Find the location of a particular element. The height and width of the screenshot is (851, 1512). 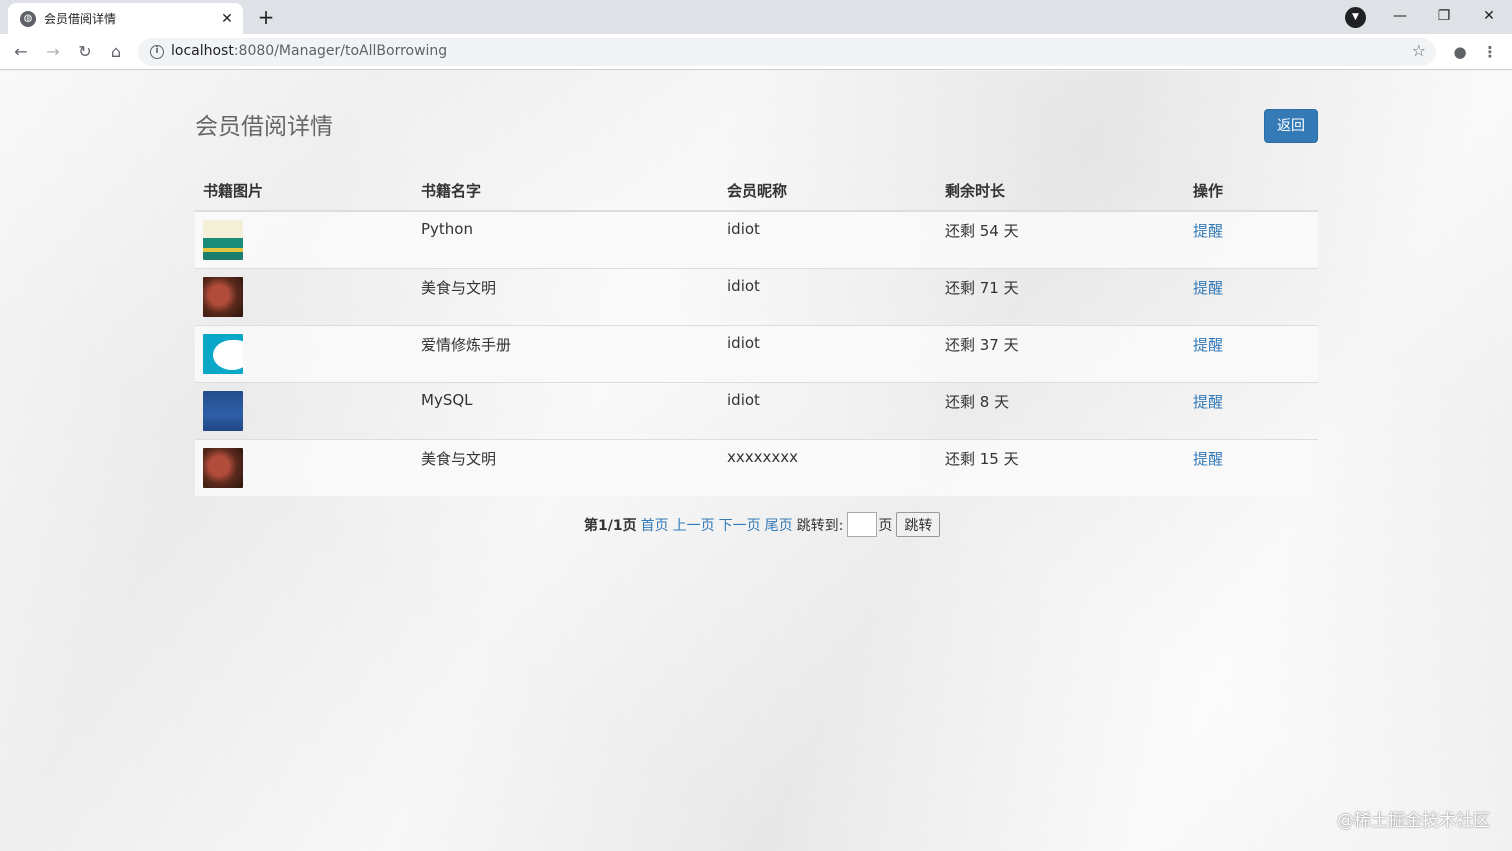

url-host: localhost is located at coordinates (202, 51).